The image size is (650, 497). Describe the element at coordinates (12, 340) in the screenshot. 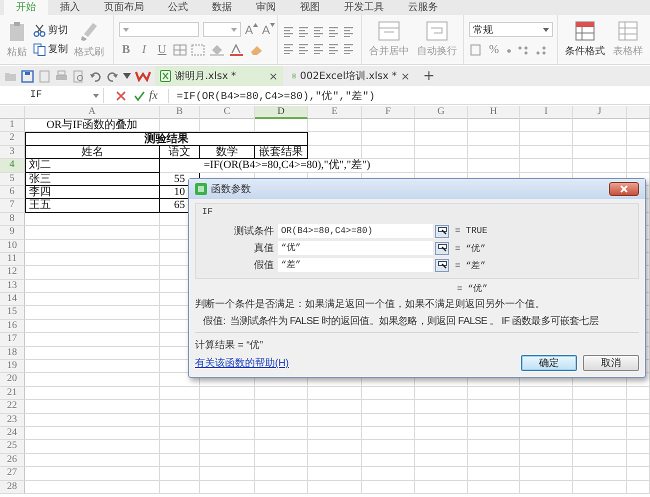

I see `row-number: 17` at that location.